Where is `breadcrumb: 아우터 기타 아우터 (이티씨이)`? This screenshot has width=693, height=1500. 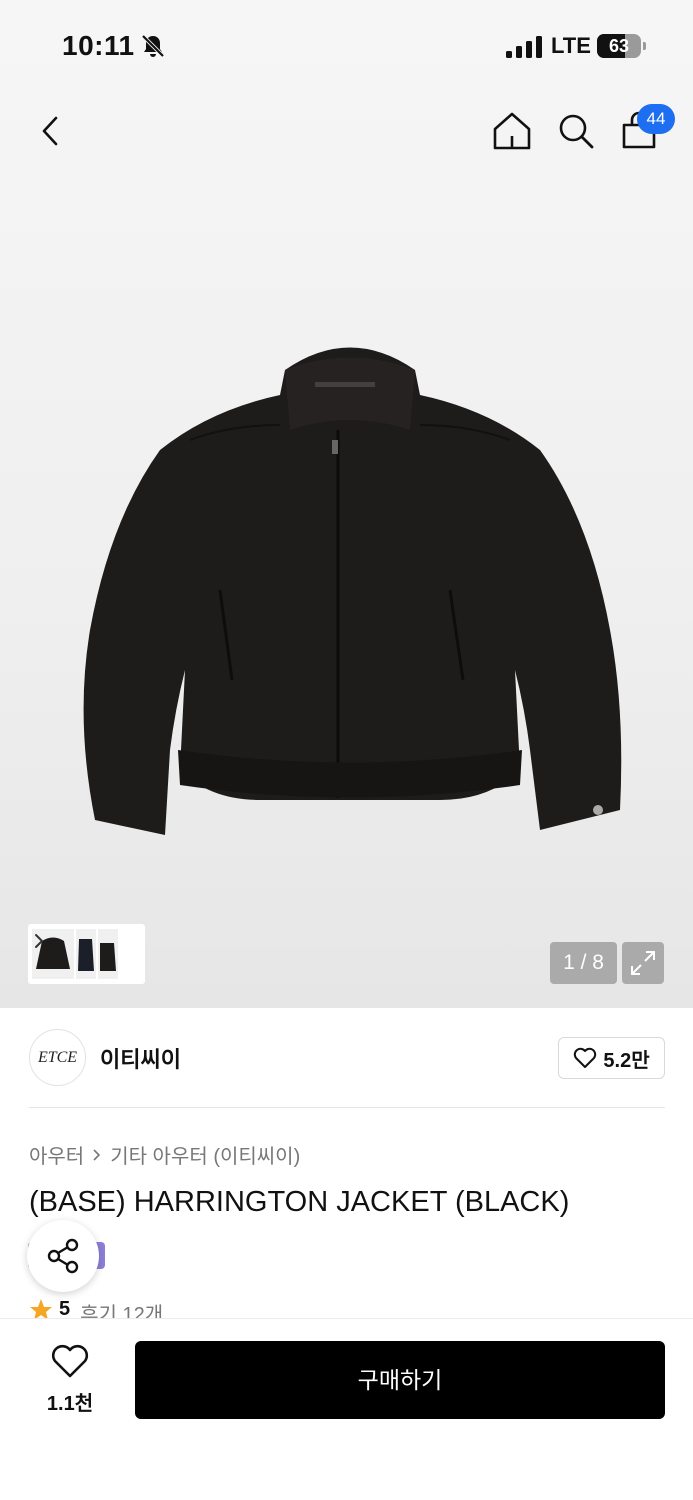
breadcrumb: 아우터 기타 아우터 (이티씨이) is located at coordinates (164, 1154).